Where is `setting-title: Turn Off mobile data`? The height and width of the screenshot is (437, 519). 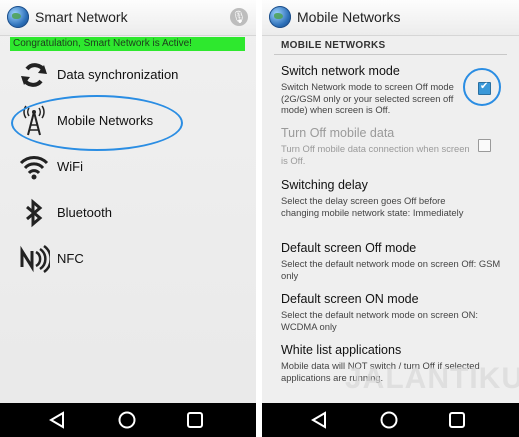 setting-title: Turn Off mobile data is located at coordinates (338, 133).